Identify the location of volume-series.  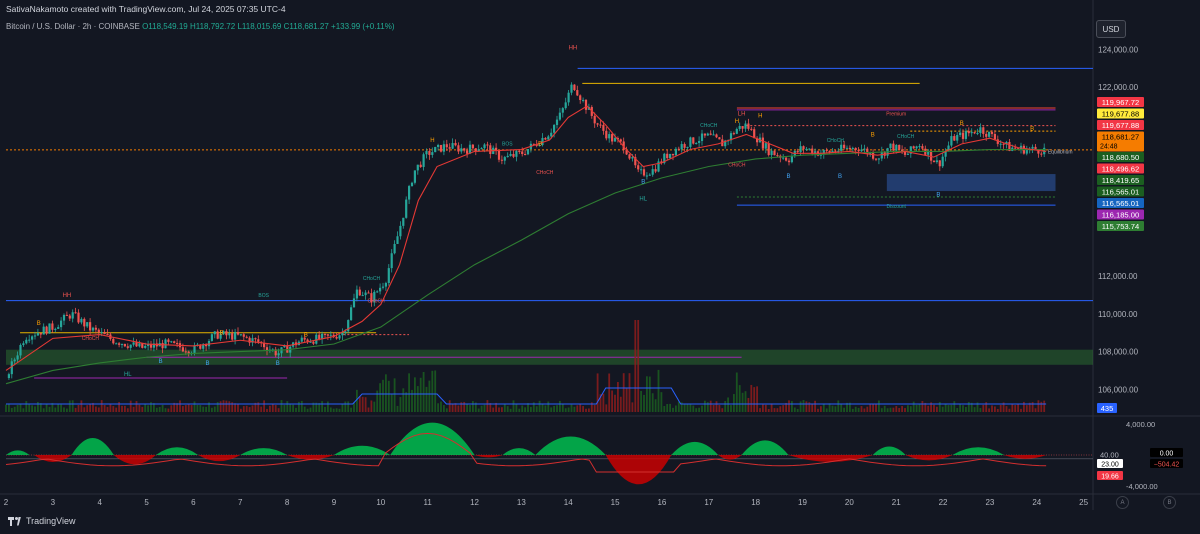
(525, 366).